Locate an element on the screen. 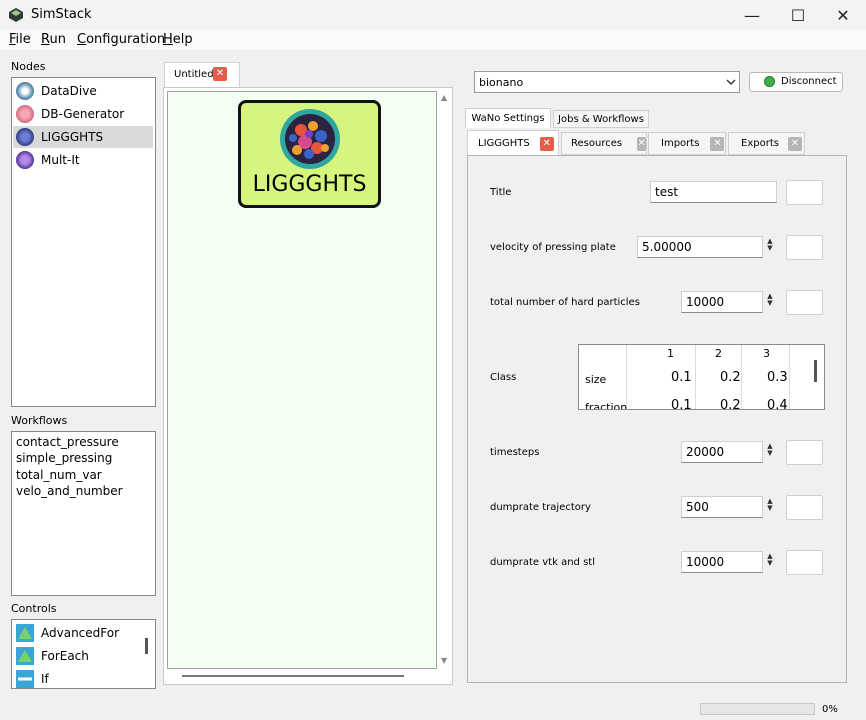  menu-help-mnemonic: H is located at coordinates (168, 39).